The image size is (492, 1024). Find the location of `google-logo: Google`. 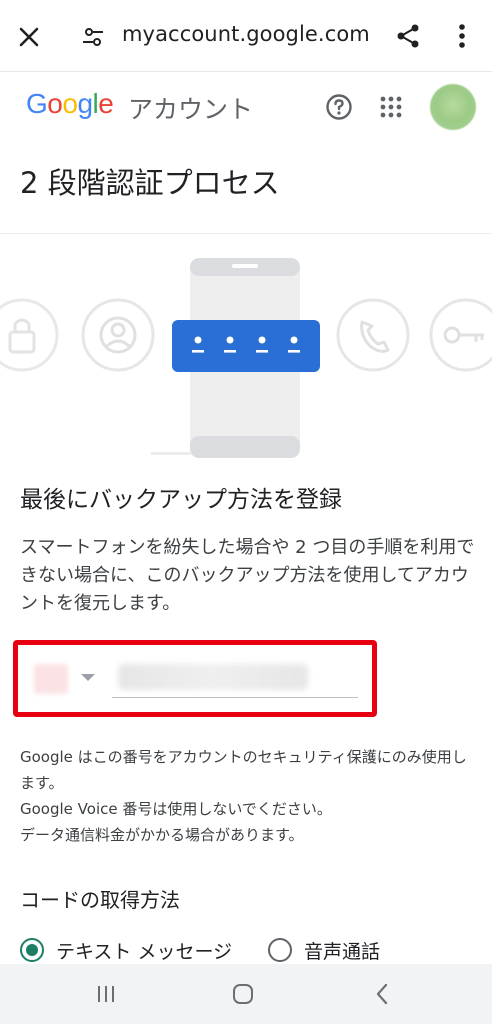

google-logo: Google is located at coordinates (70, 104).